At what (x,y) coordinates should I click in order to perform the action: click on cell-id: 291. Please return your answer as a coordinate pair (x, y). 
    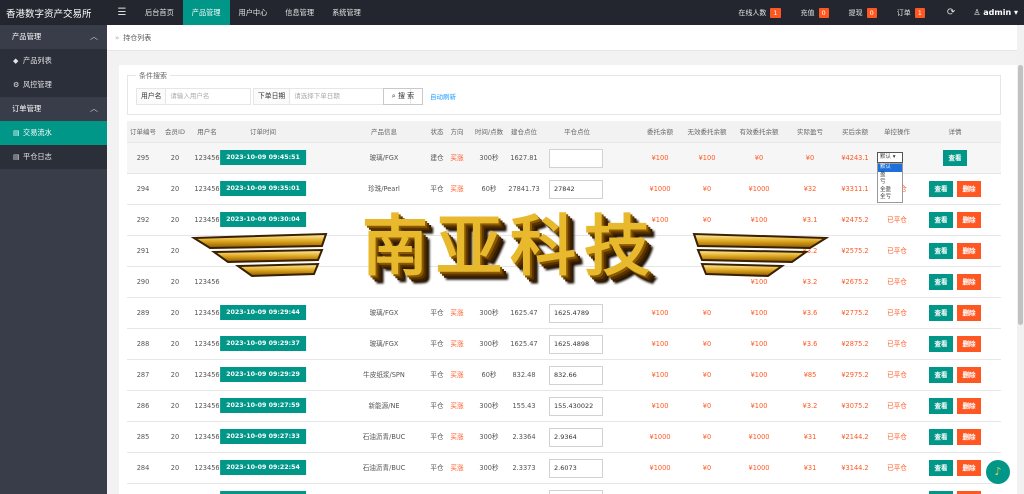
    Looking at the image, I should click on (143, 251).